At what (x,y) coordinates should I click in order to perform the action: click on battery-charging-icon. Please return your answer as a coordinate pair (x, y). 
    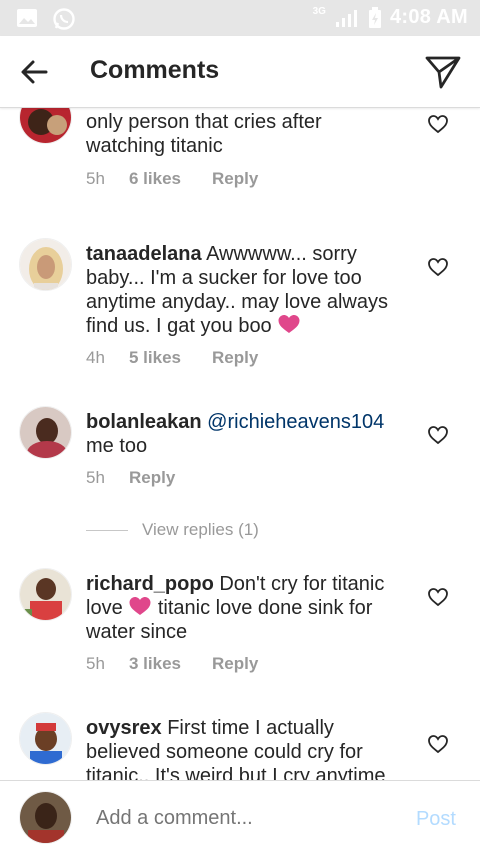
    Looking at the image, I should click on (374, 17).